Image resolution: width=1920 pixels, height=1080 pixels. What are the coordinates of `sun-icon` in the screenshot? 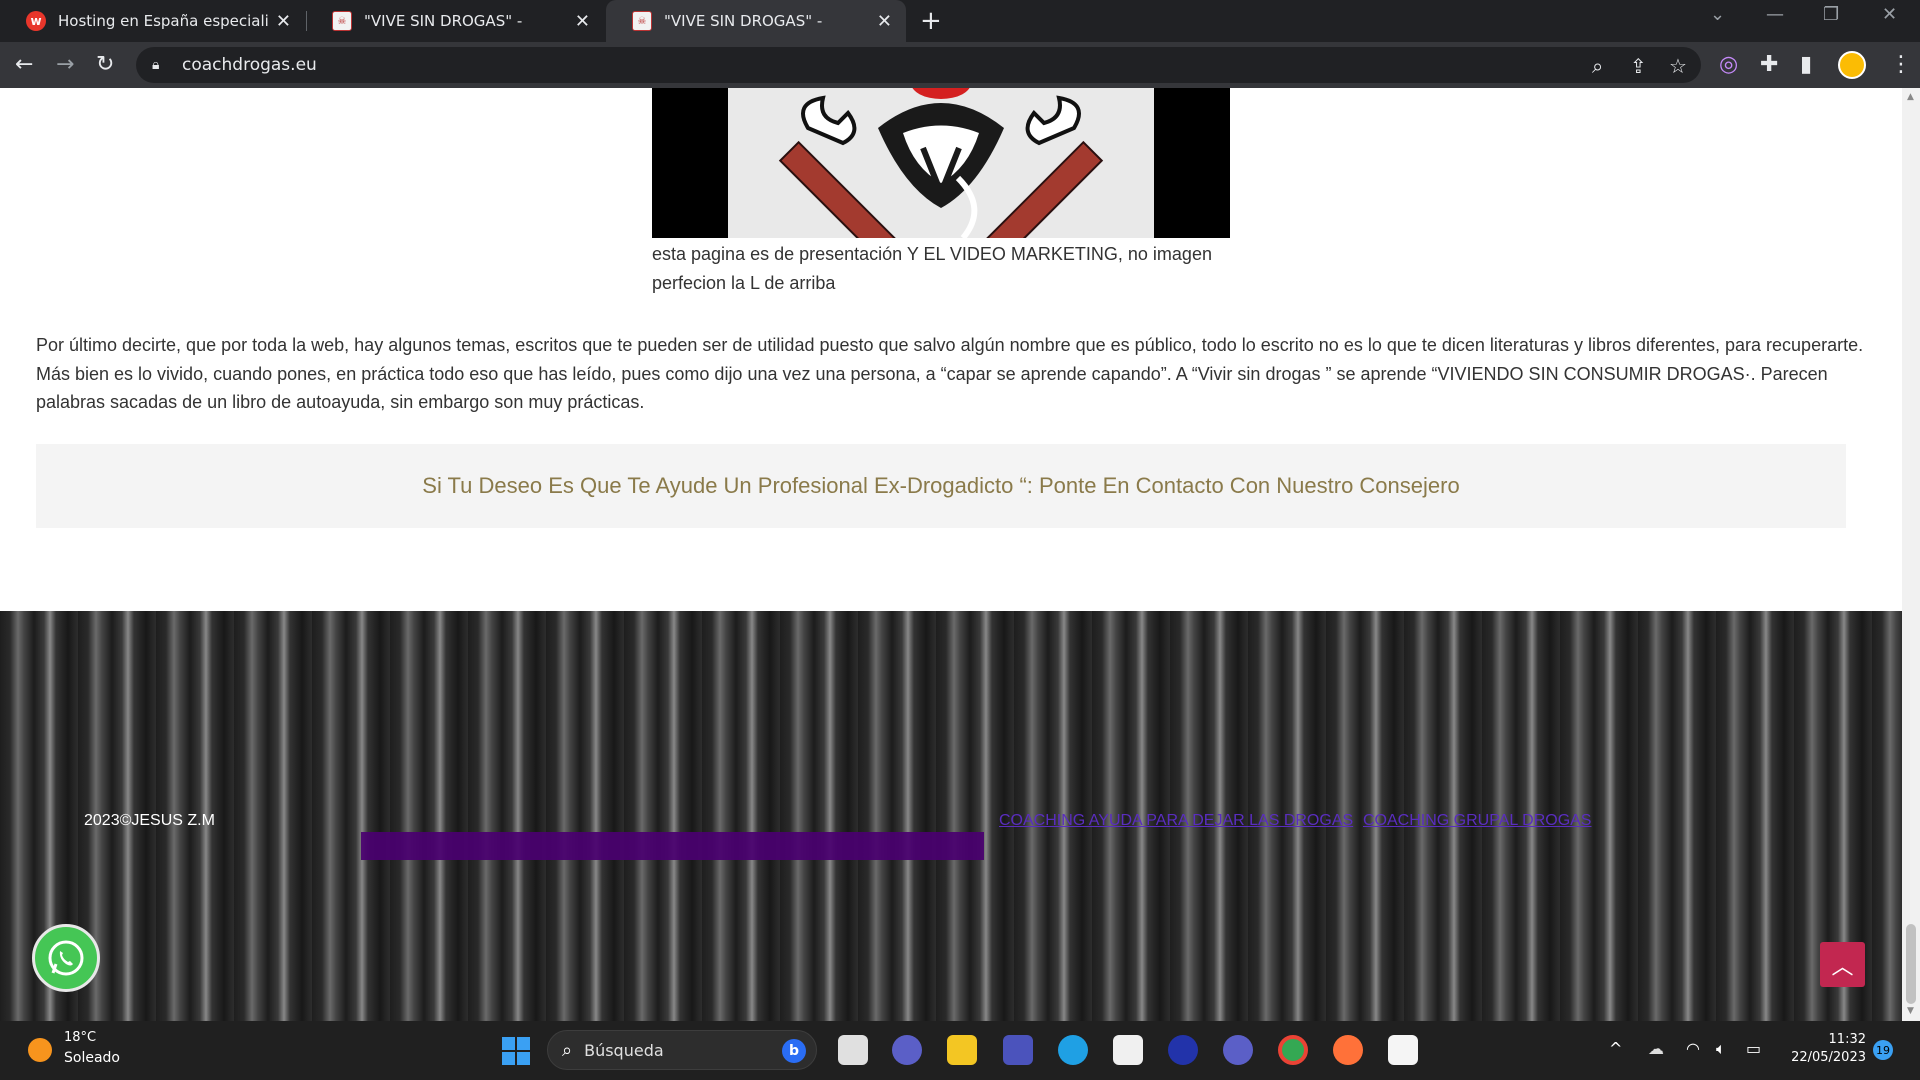 It's located at (40, 1050).